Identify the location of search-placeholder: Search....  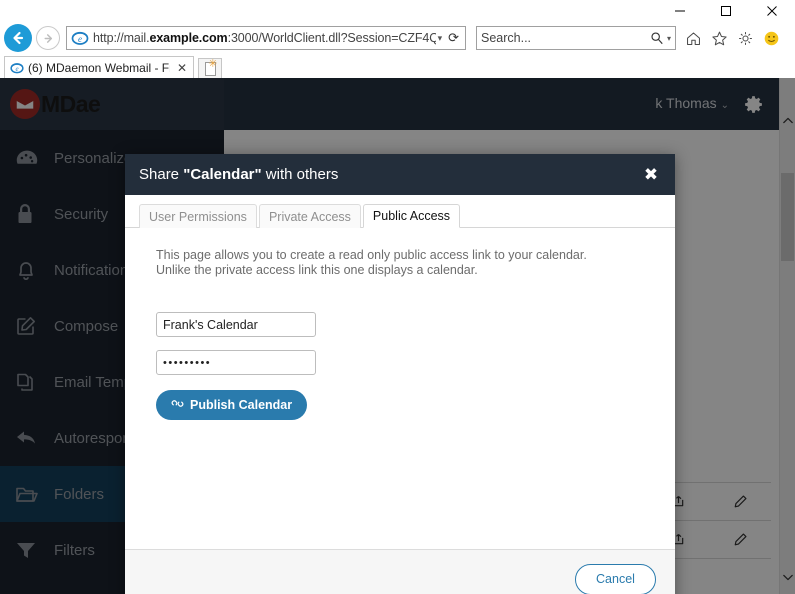
(506, 38).